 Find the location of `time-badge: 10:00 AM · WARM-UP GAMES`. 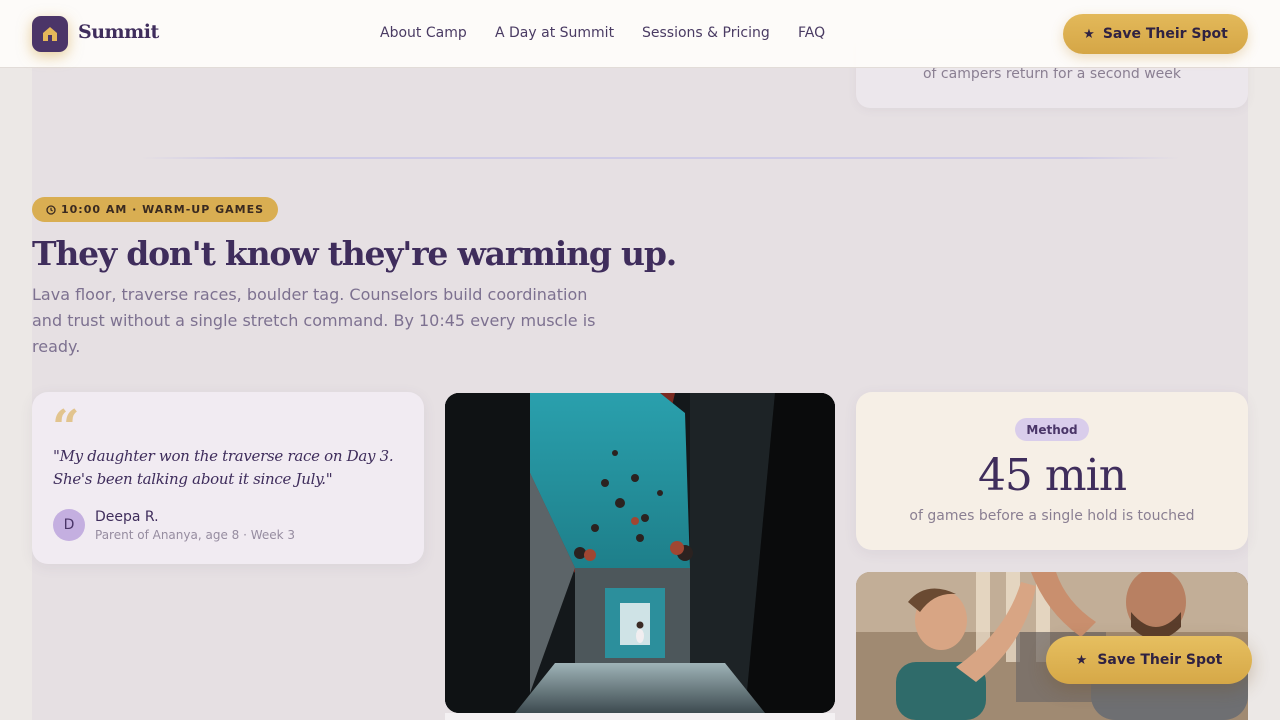

time-badge: 10:00 AM · WARM-UP GAMES is located at coordinates (155, 209).